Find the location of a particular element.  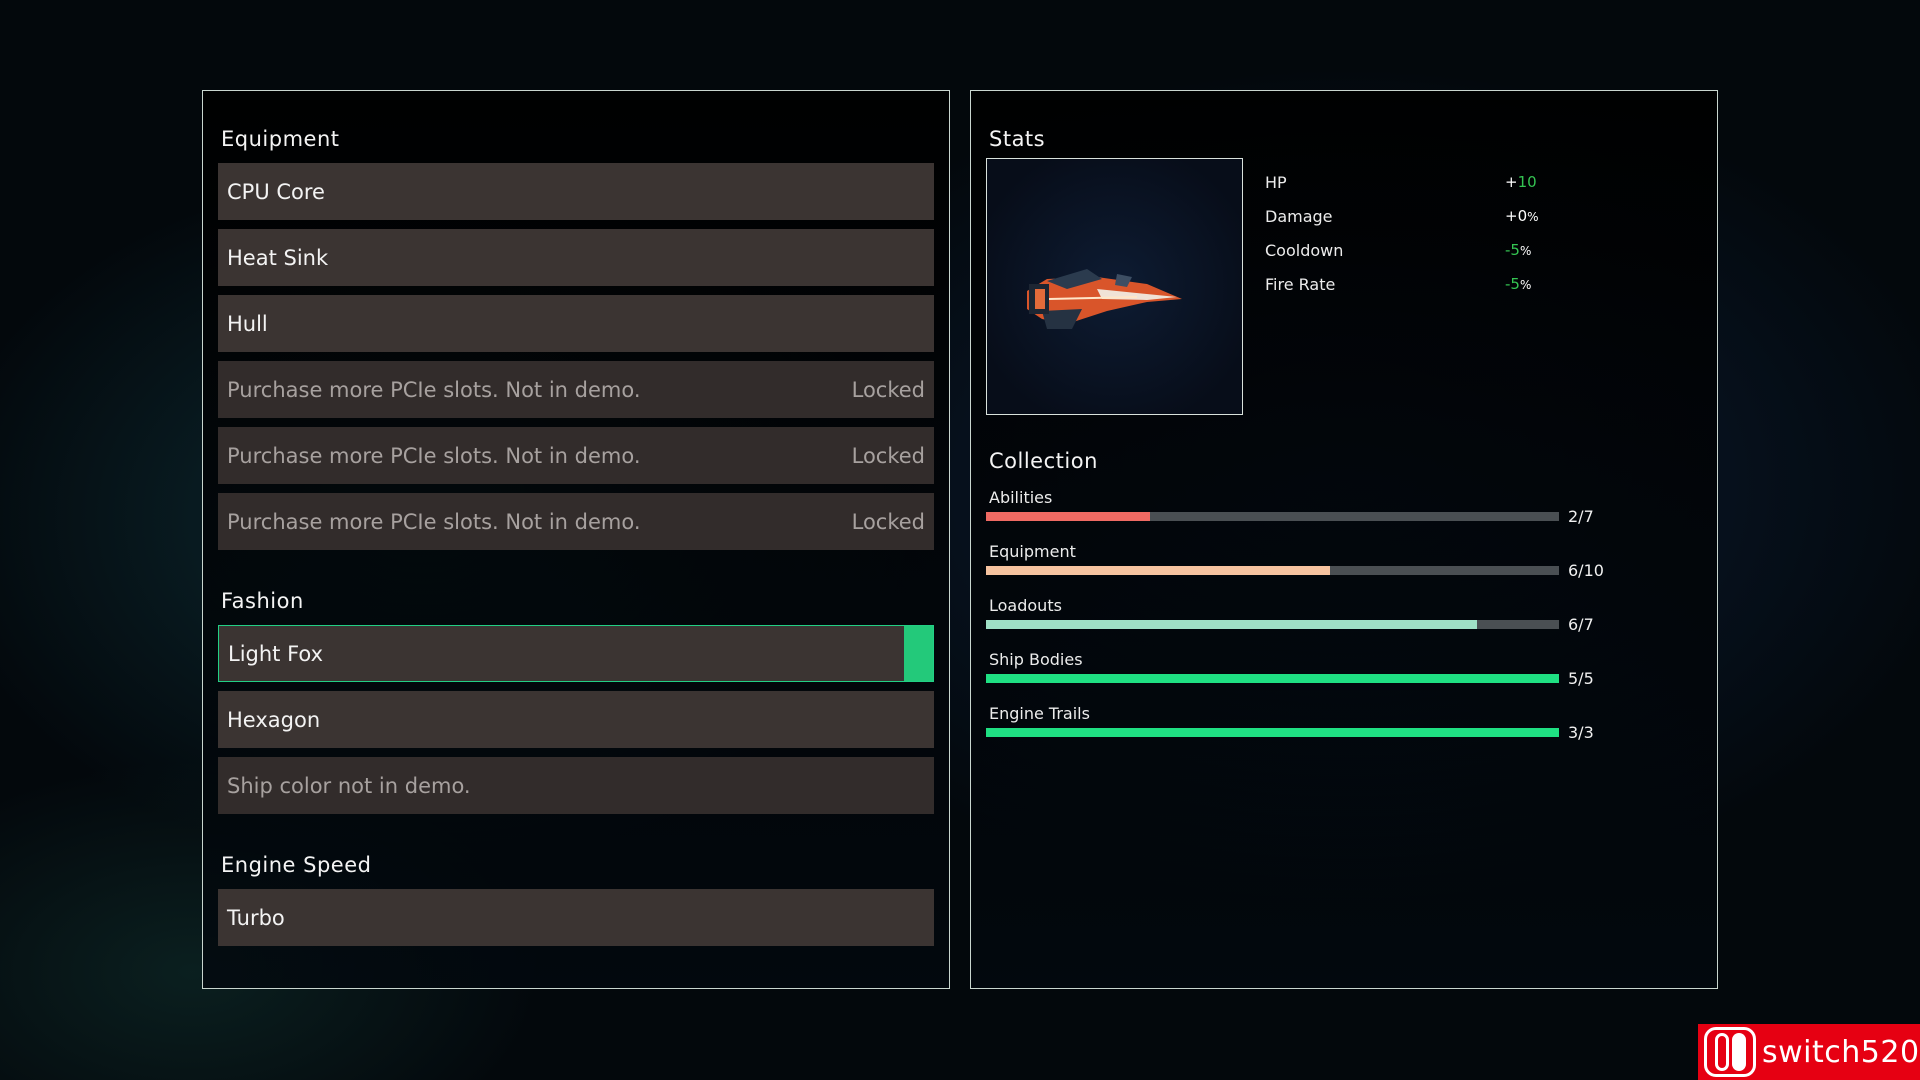

equipment-slot-hull: Hull is located at coordinates (576, 323).